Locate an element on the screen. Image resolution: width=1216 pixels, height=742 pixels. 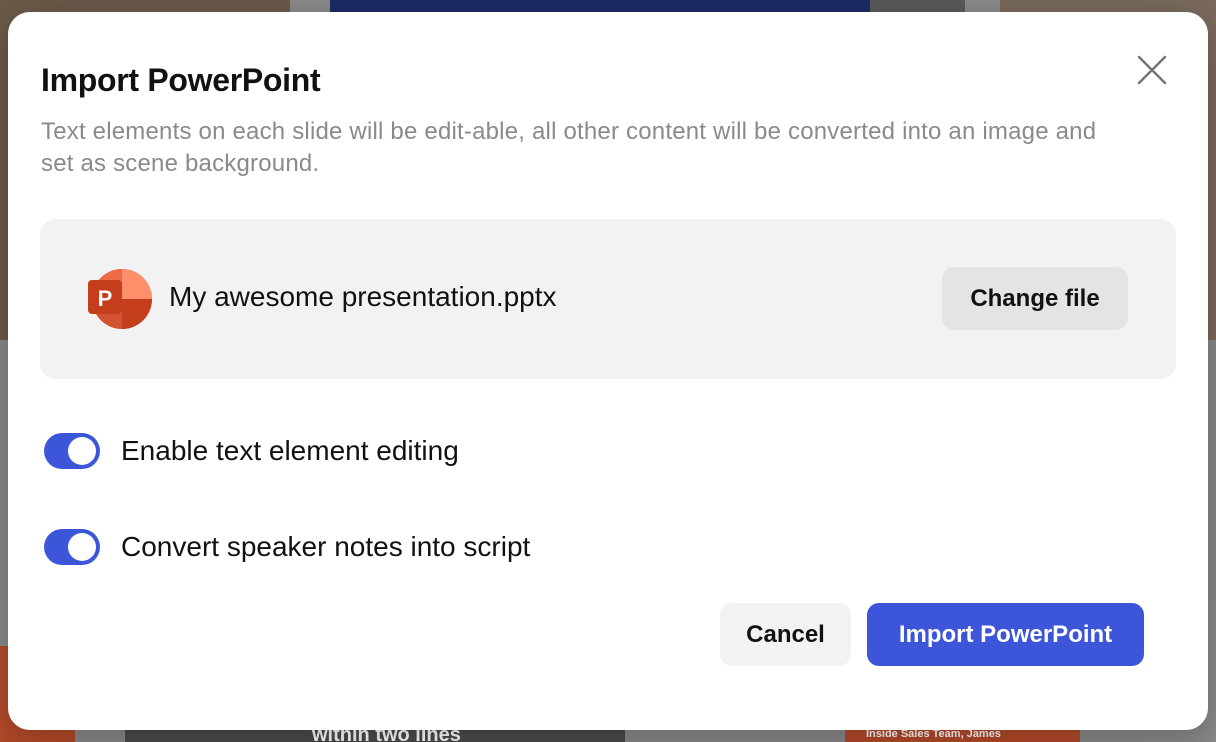
change-file-button: Change file is located at coordinates (1035, 298).